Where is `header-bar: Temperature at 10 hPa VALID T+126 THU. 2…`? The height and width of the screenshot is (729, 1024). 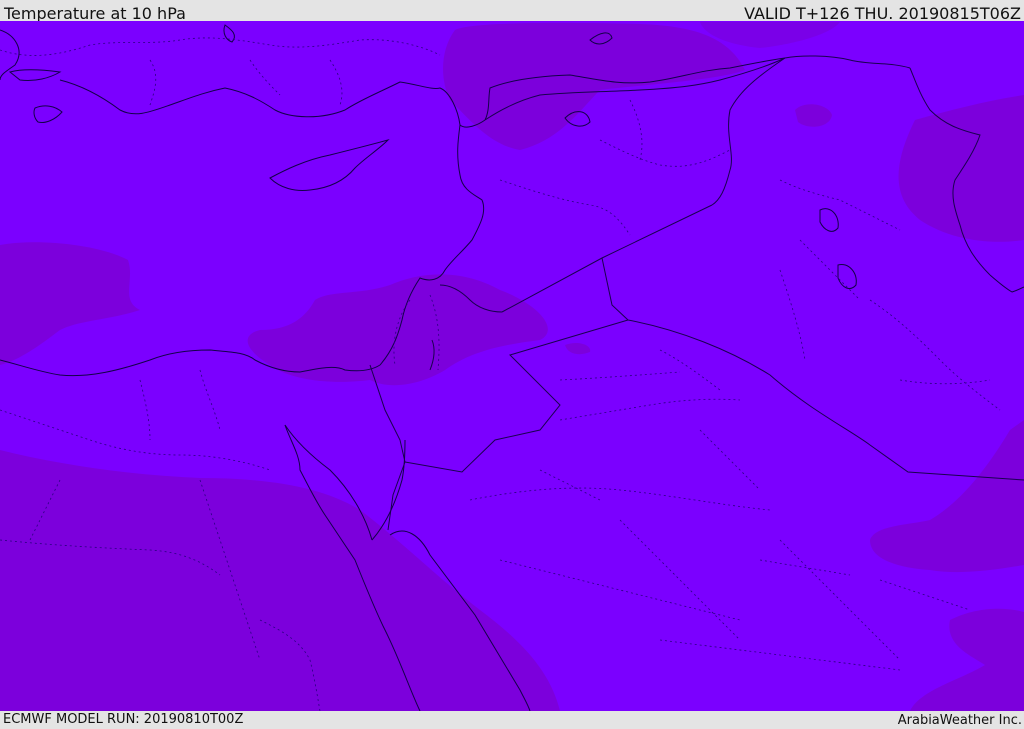
header-bar: Temperature at 10 hPa VALID T+126 THU. 2… is located at coordinates (512, 11).